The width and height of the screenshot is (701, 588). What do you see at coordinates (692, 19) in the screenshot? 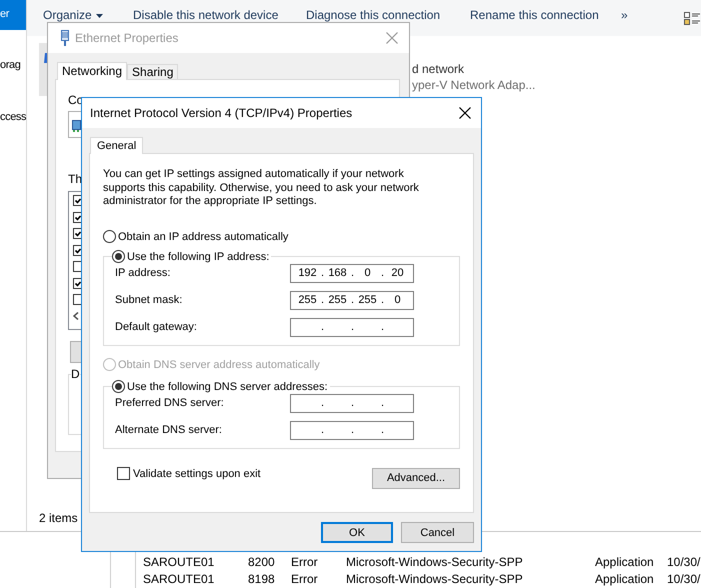
I see `view-options-icon` at bounding box center [692, 19].